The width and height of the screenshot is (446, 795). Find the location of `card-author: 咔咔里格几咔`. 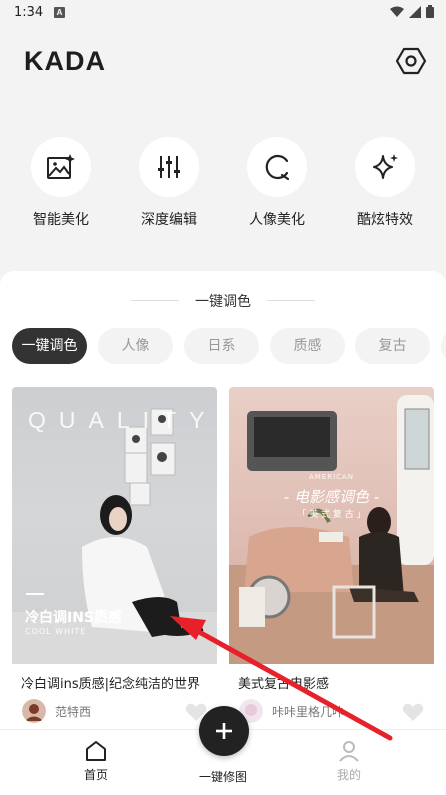

card-author: 咔咔里格几咔 is located at coordinates (291, 711).